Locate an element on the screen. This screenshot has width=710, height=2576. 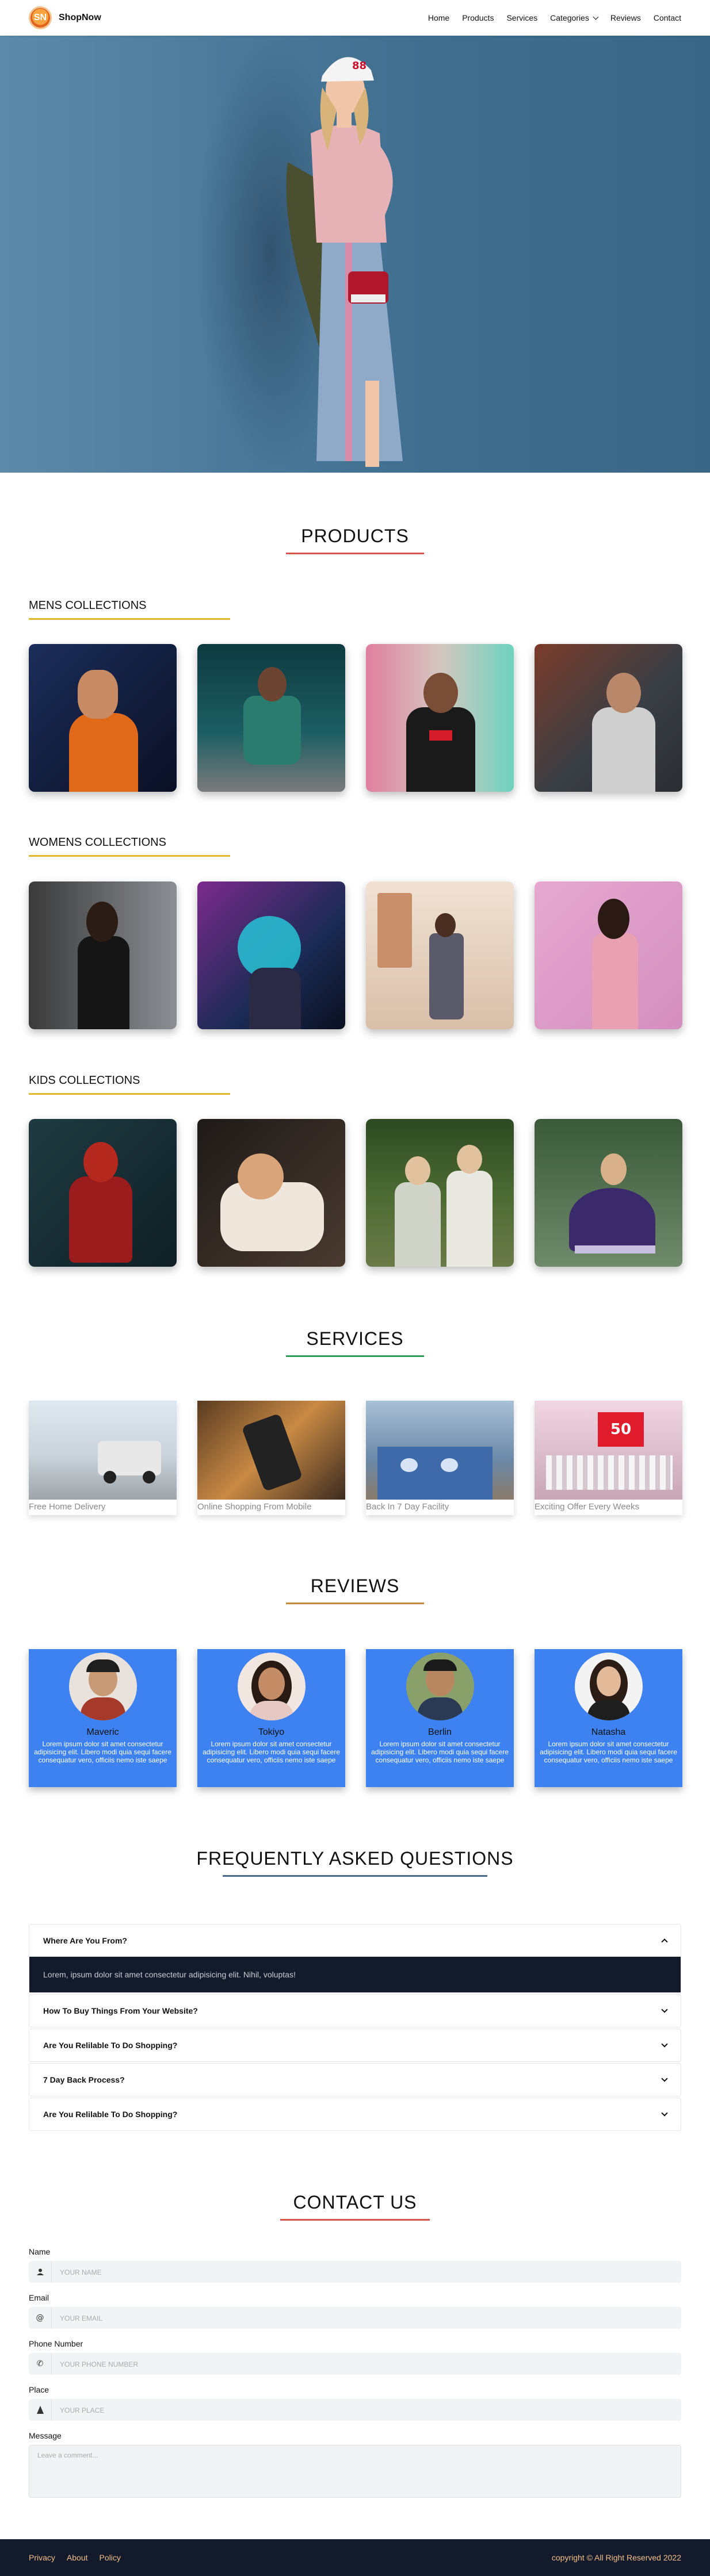
user-icon is located at coordinates (40, 2272).